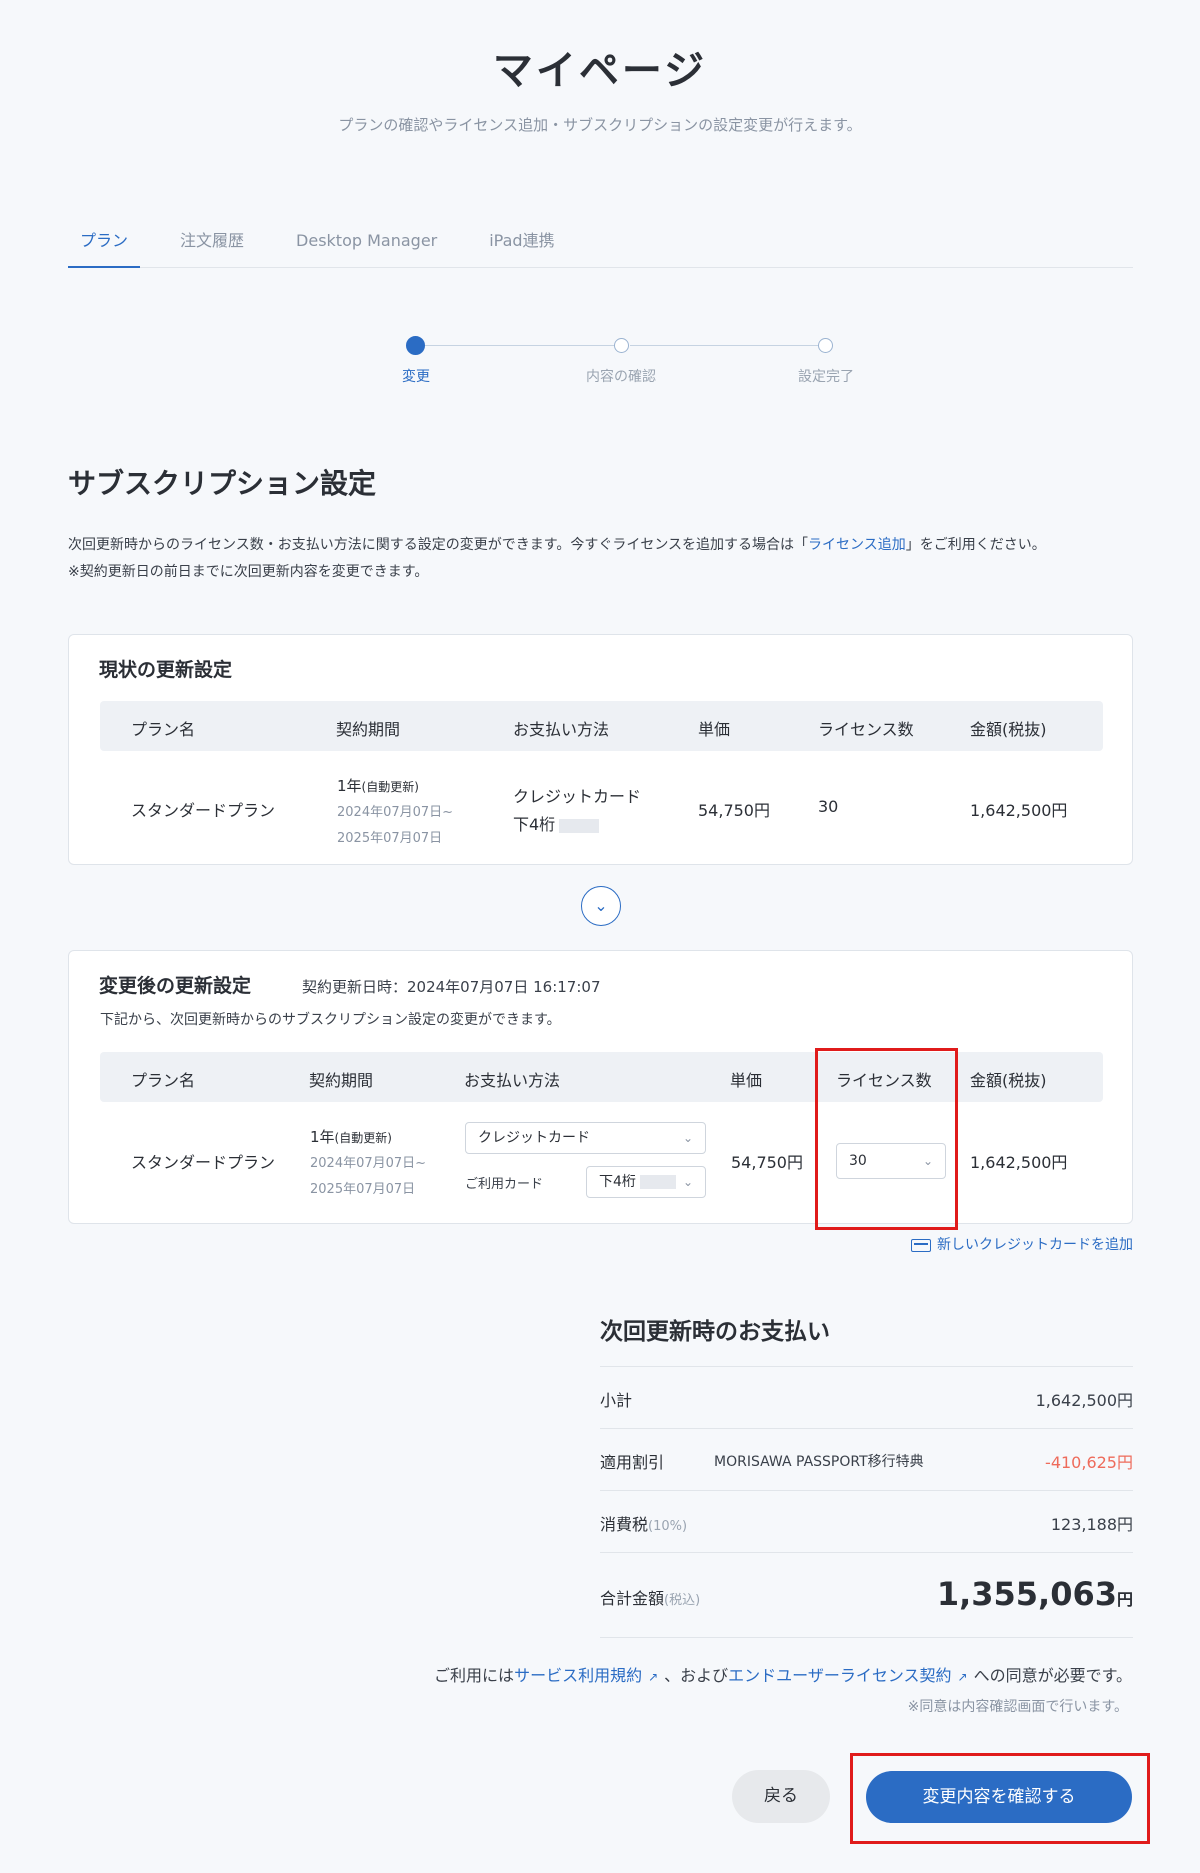 The image size is (1200, 1873). What do you see at coordinates (632, 1598) in the screenshot?
I see `total-label-text: 合計金額` at bounding box center [632, 1598].